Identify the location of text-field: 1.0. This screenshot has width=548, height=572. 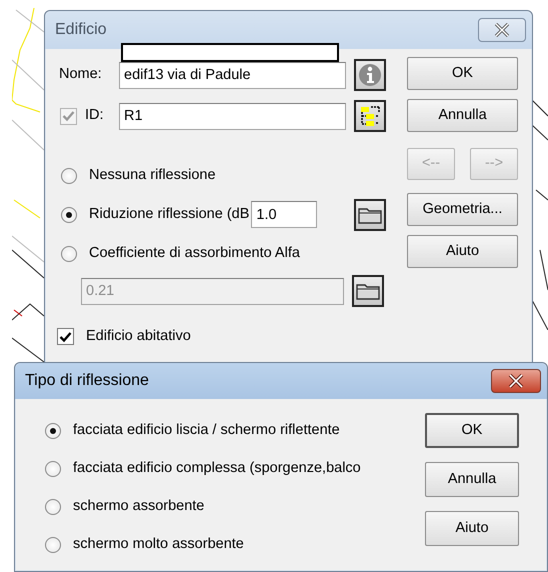
(284, 214).